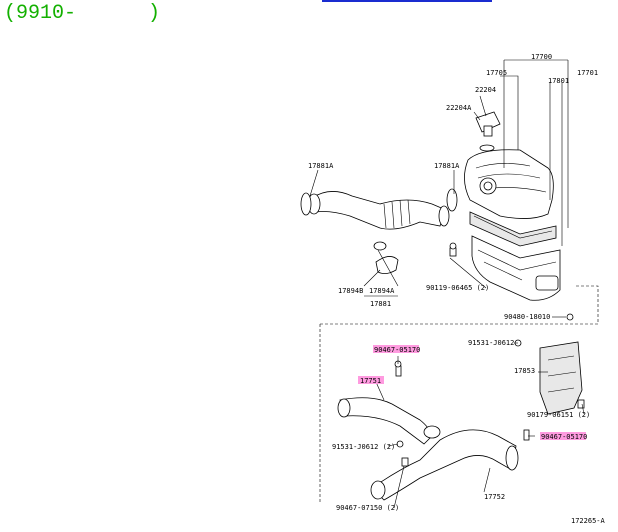  Describe the element at coordinates (382, 291) in the screenshot. I see `label-17894a: 17894A` at that location.